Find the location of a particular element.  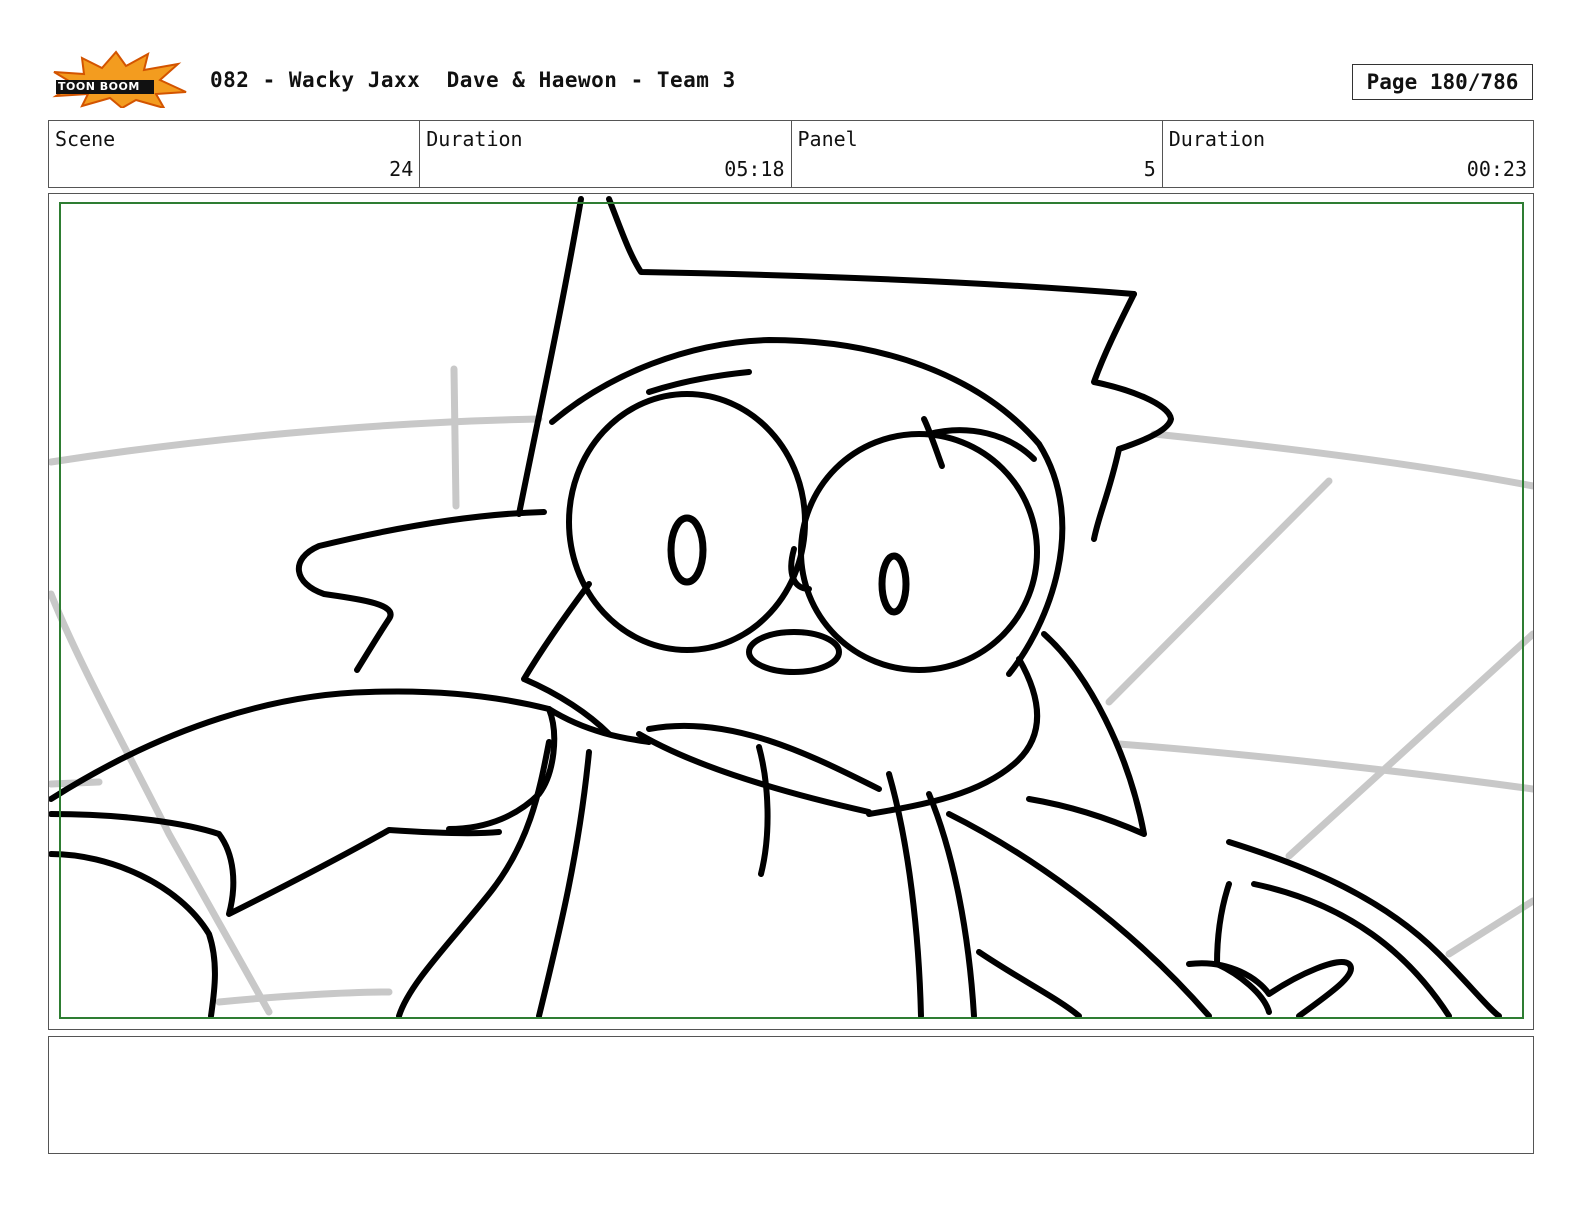

logo-burst-icon is located at coordinates (119, 80).